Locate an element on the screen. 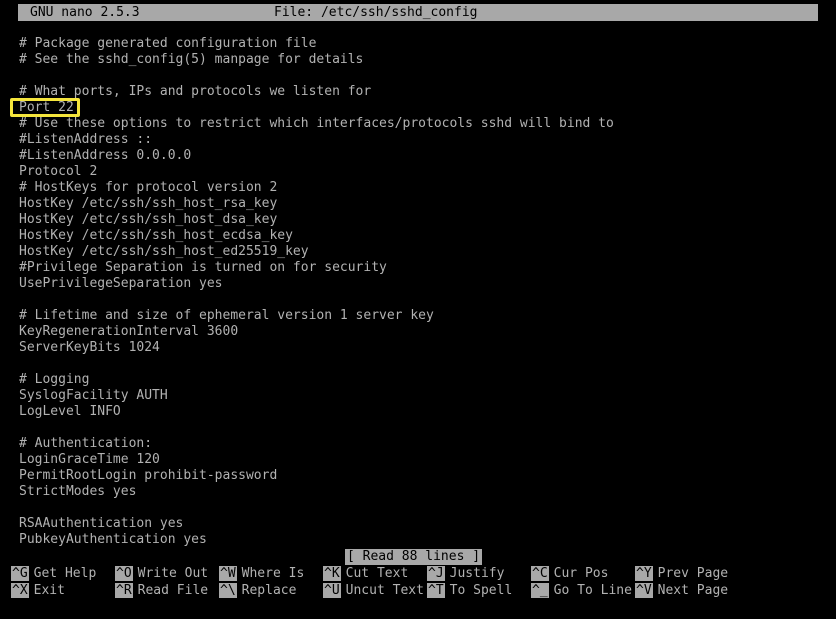 This screenshot has width=836, height=619. shortcut-where-is: ^W Where Is is located at coordinates (261, 573).